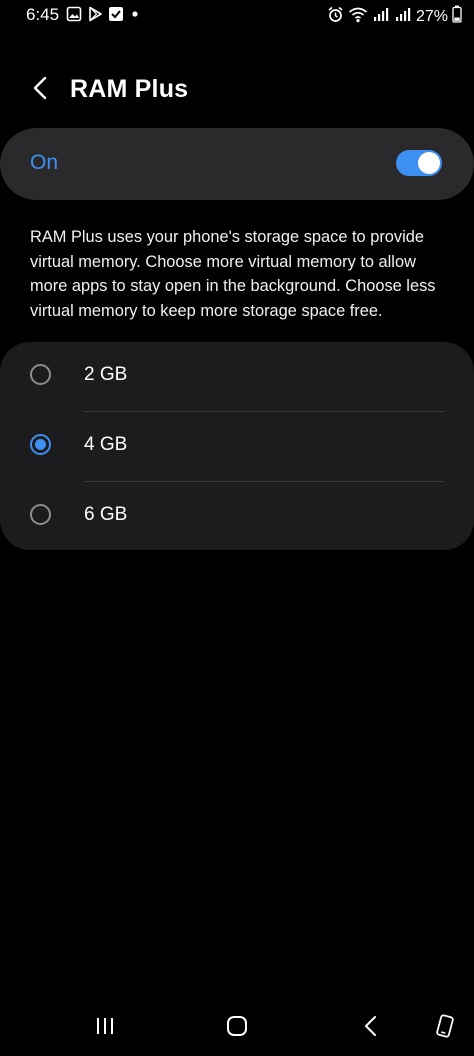  What do you see at coordinates (40, 444) in the screenshot?
I see `radio-button-selected` at bounding box center [40, 444].